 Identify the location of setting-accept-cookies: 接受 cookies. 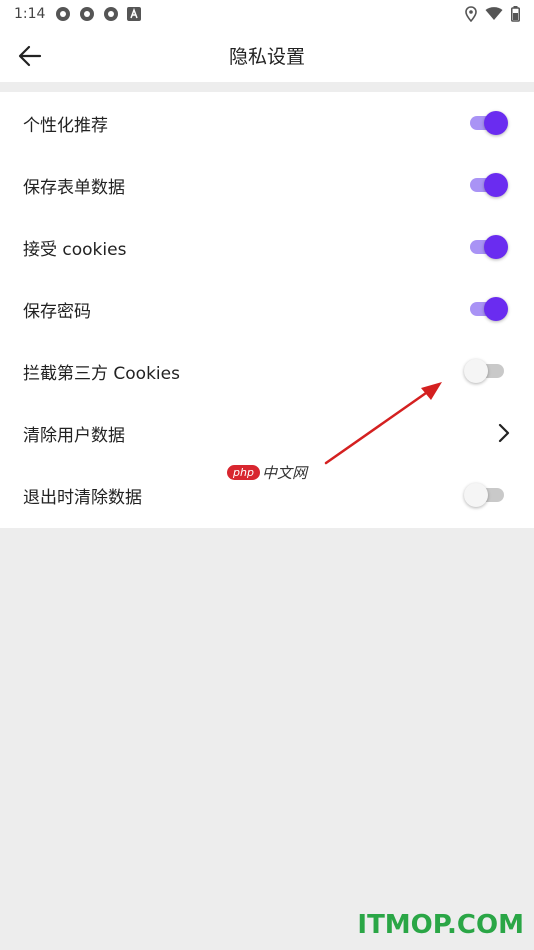
(267, 247).